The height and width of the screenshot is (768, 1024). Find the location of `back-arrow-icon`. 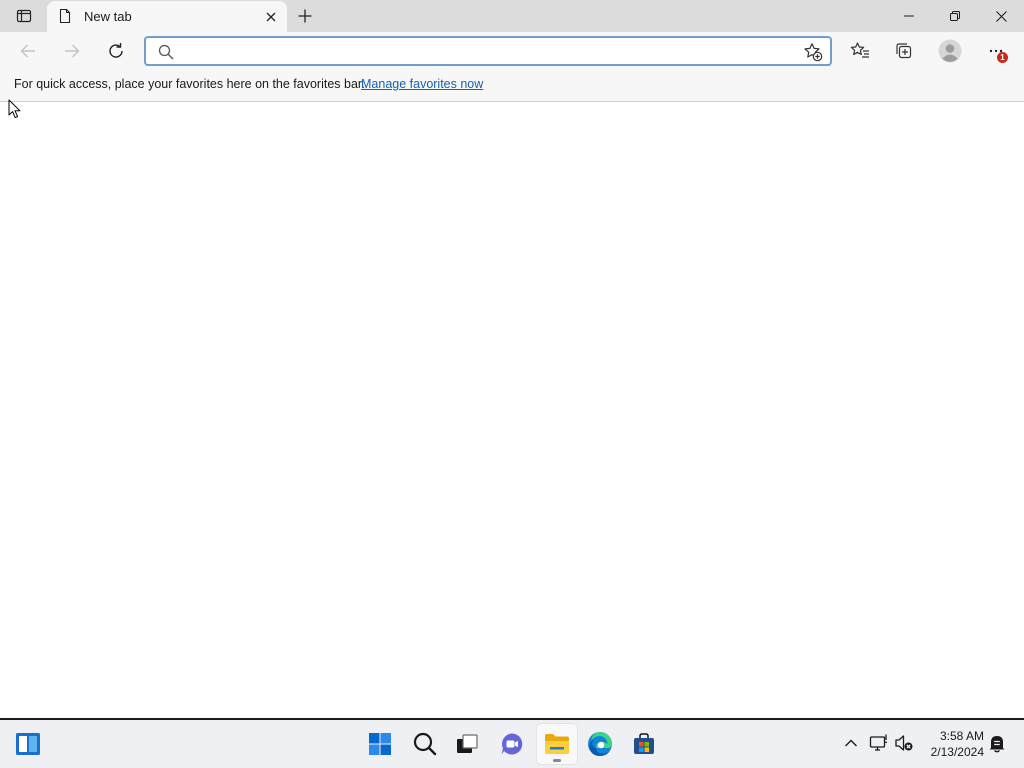

back-arrow-icon is located at coordinates (27, 51).